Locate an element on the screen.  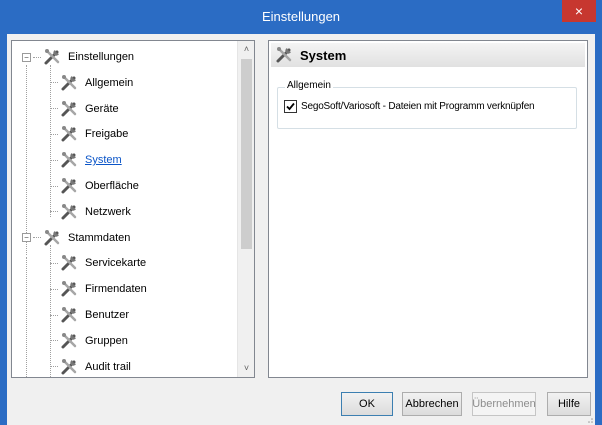
tree-group: − Einstellungen is located at coordinates (79, 57).